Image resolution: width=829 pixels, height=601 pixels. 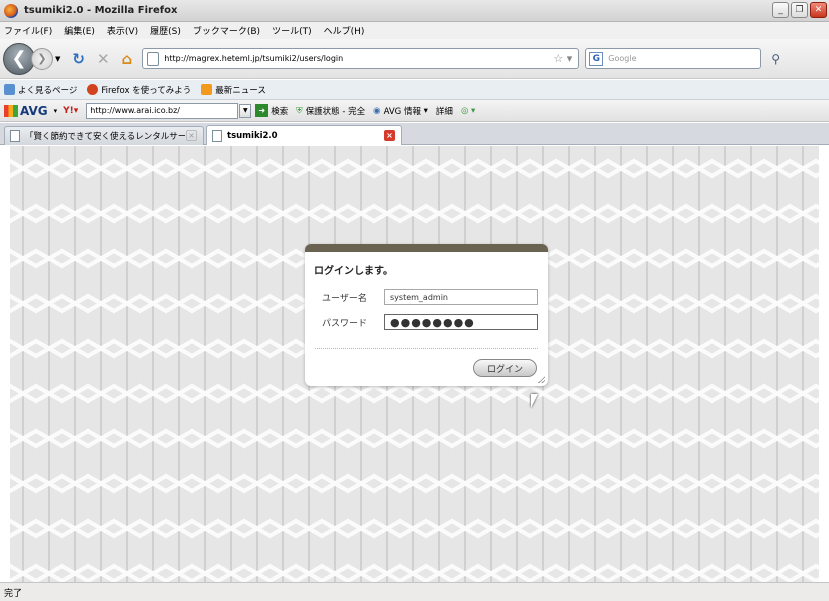 What do you see at coordinates (426, 248) in the screenshot?
I see `dialog-header-bar` at bounding box center [426, 248].